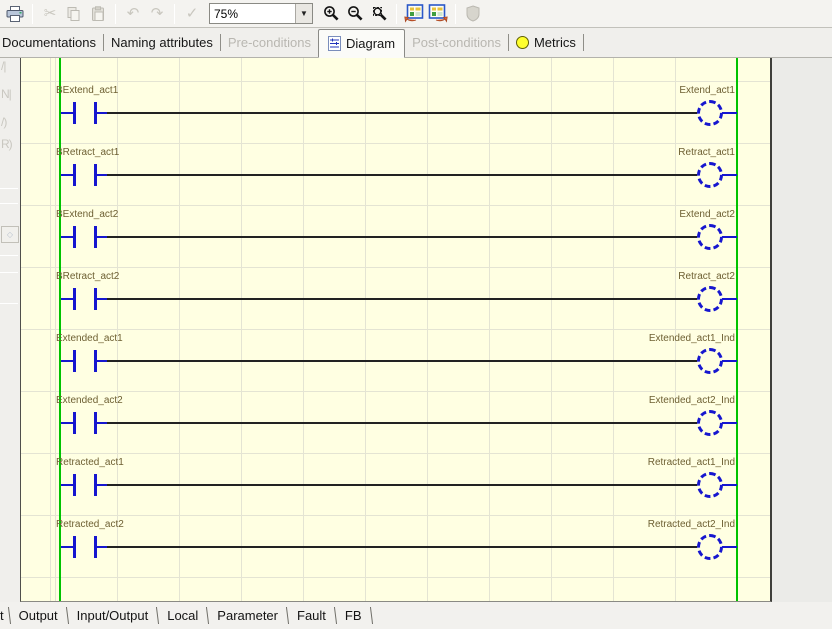 This screenshot has width=832, height=629. What do you see at coordinates (379, 14) in the screenshot?
I see `zoom-fit-icon` at bounding box center [379, 14].